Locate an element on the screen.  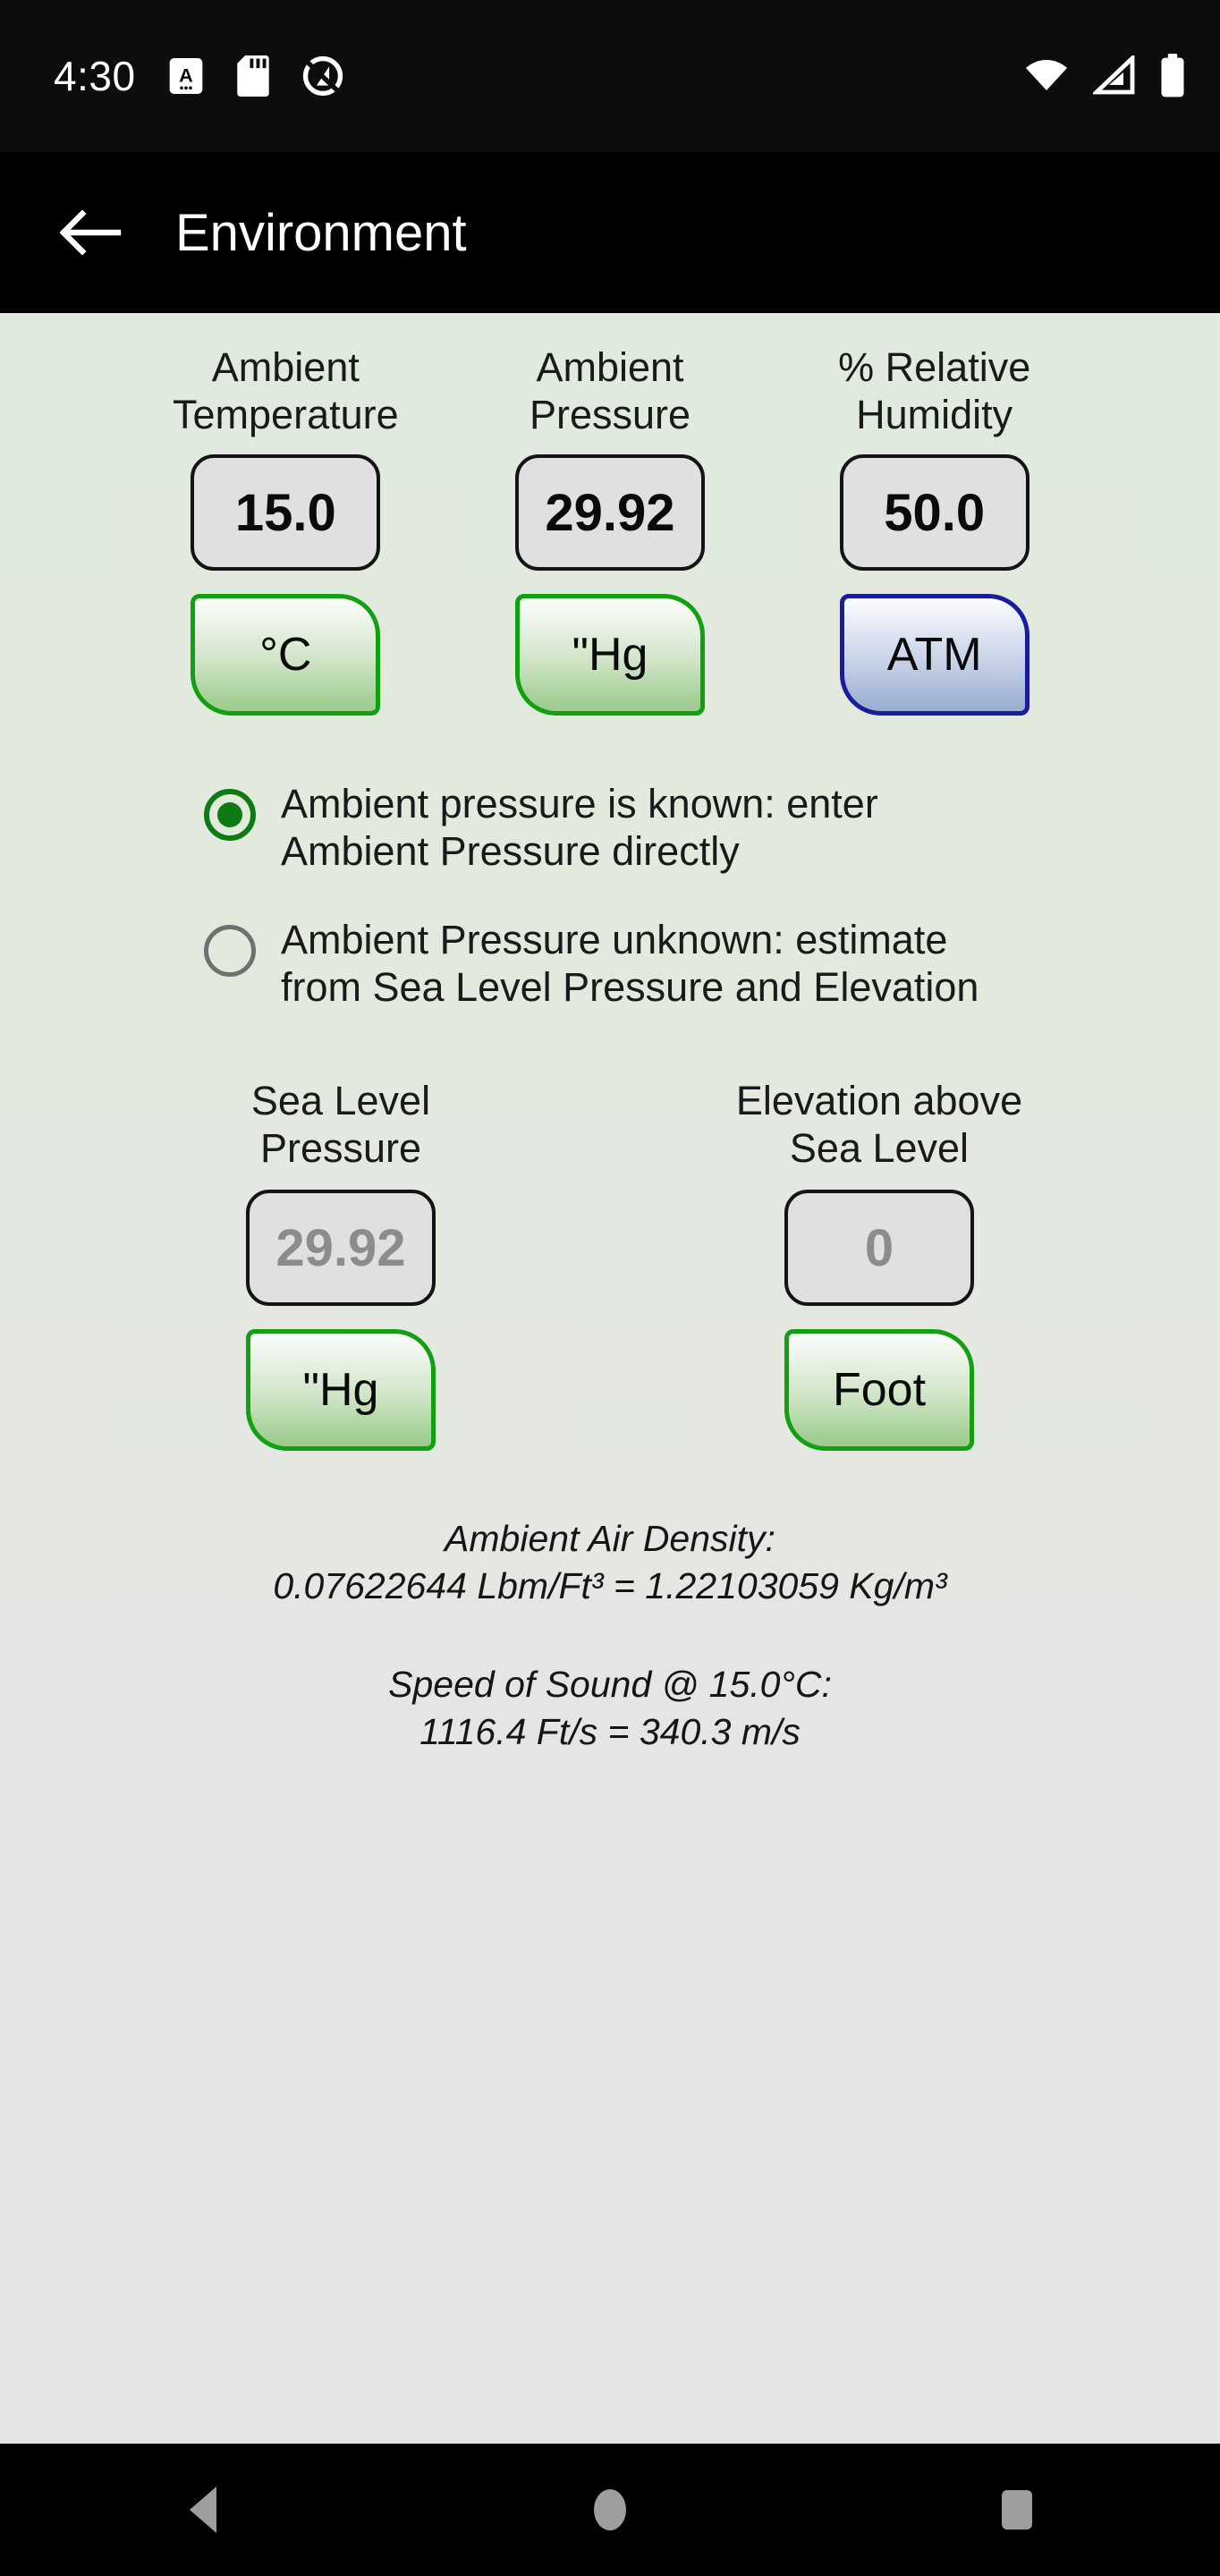
radio-unselected-icon is located at coordinates (230, 951).